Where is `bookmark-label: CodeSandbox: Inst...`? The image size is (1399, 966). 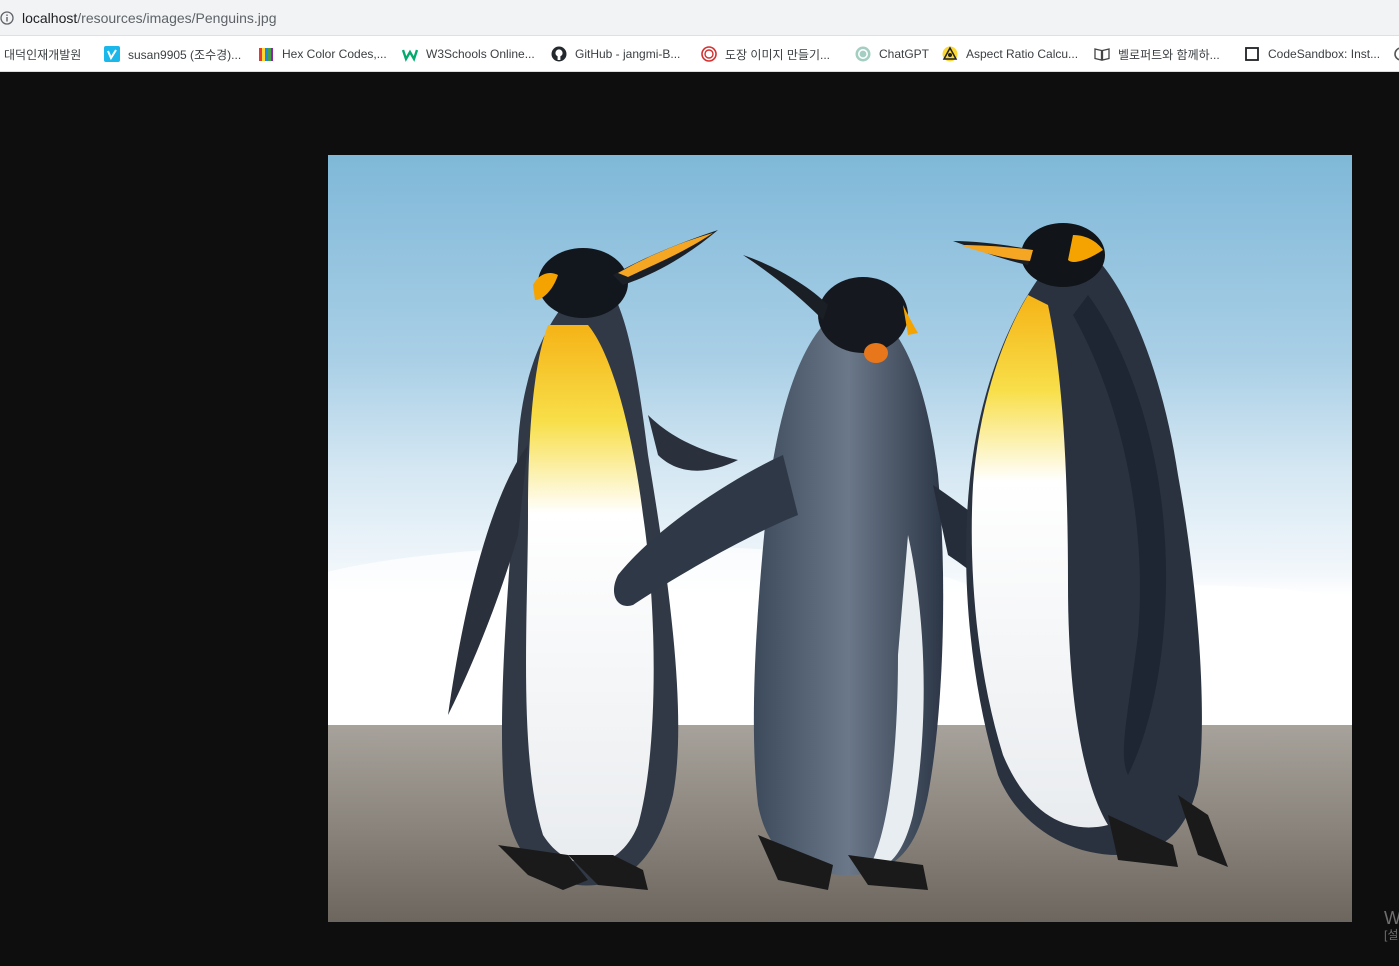 bookmark-label: CodeSandbox: Inst... is located at coordinates (1324, 54).